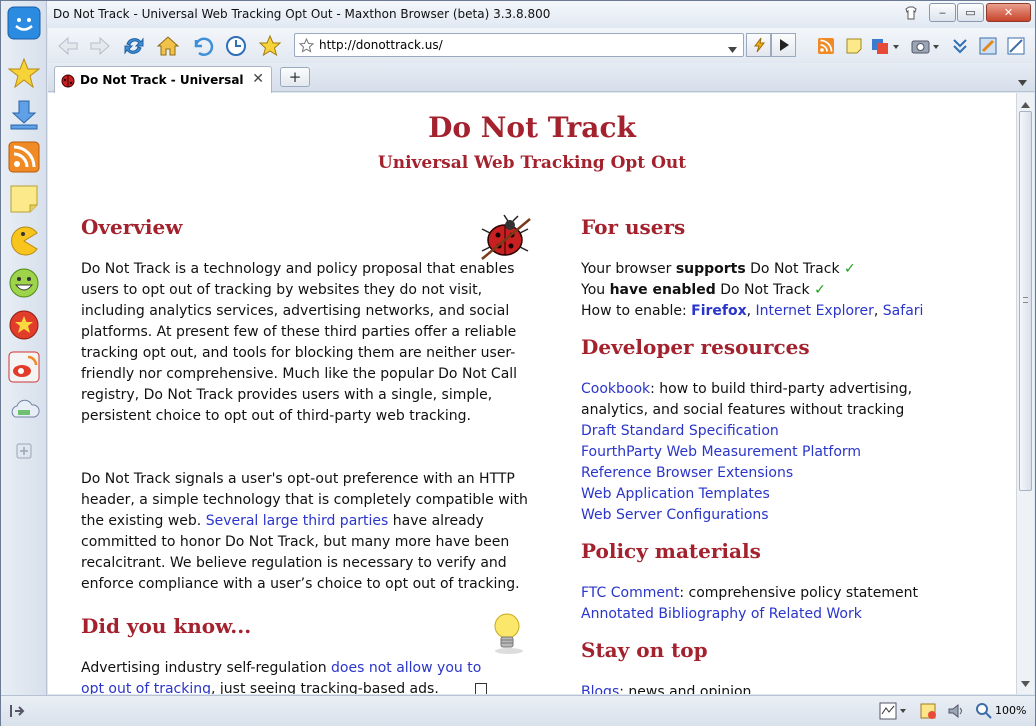 This screenshot has width=1036, height=726. What do you see at coordinates (826, 46) in the screenshot?
I see `rss-feed-icon` at bounding box center [826, 46].